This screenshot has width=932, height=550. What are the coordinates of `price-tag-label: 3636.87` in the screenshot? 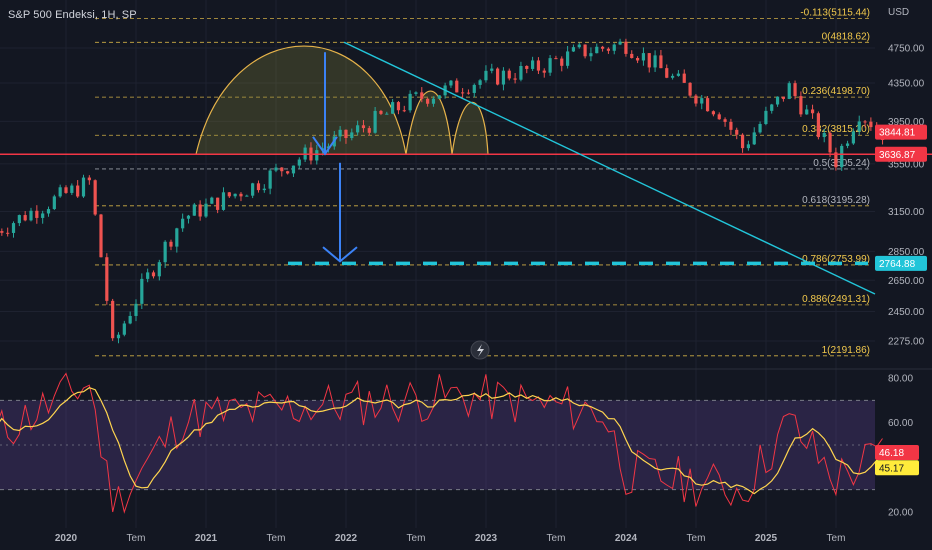 It's located at (897, 155).